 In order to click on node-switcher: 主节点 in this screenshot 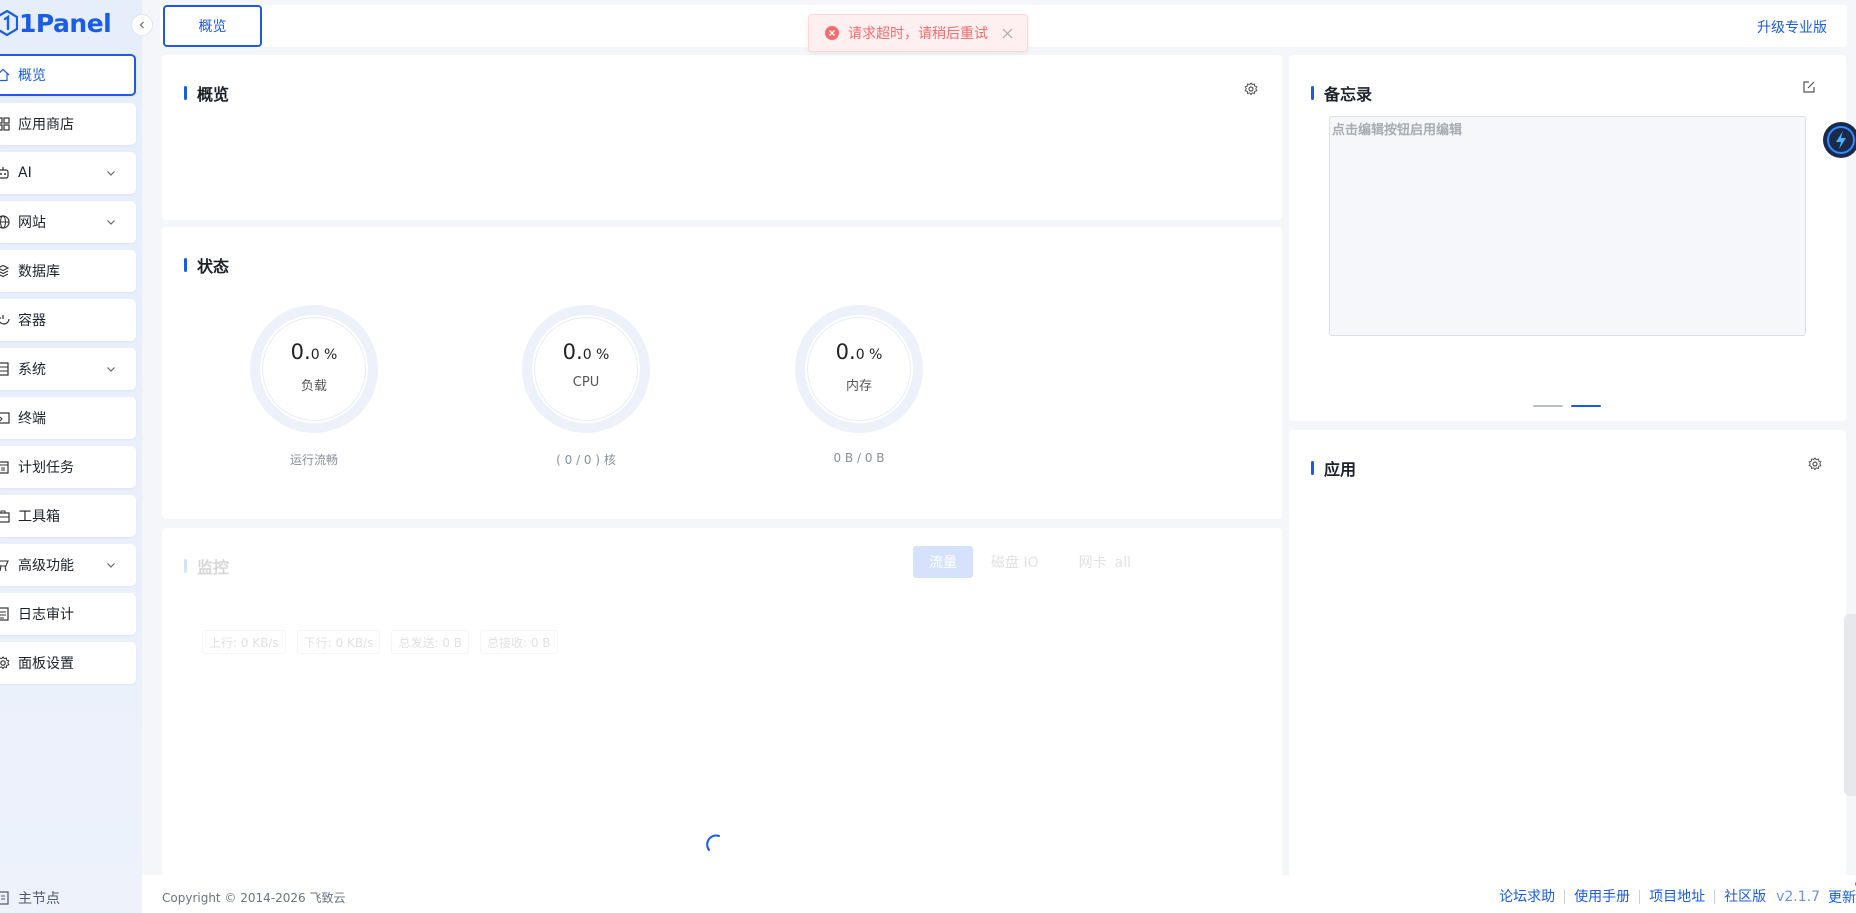, I will do `click(30, 898)`.